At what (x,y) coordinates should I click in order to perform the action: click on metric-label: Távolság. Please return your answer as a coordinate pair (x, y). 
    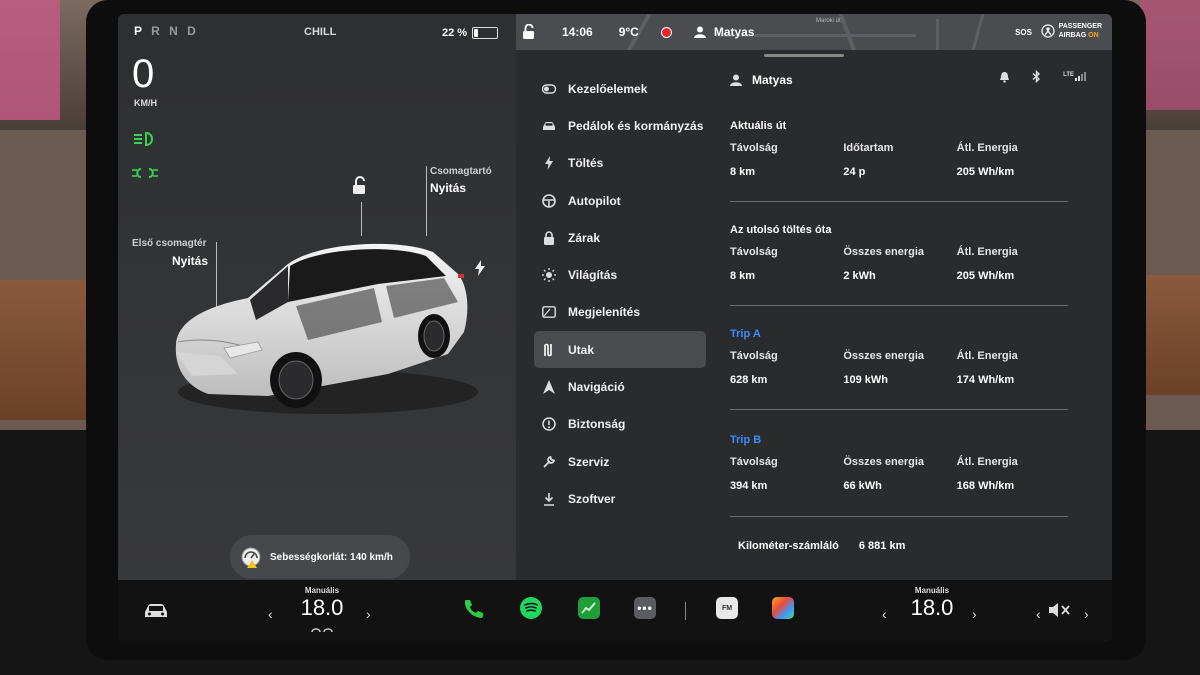
    Looking at the image, I should click on (754, 252).